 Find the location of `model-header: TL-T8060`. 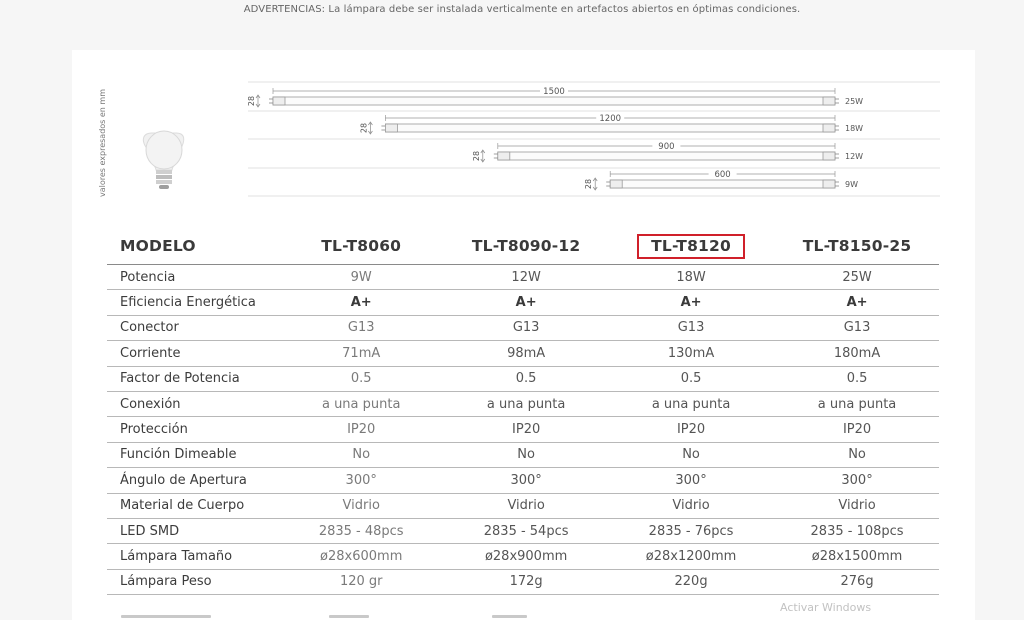

model-header: TL-T8060 is located at coordinates (361, 246).